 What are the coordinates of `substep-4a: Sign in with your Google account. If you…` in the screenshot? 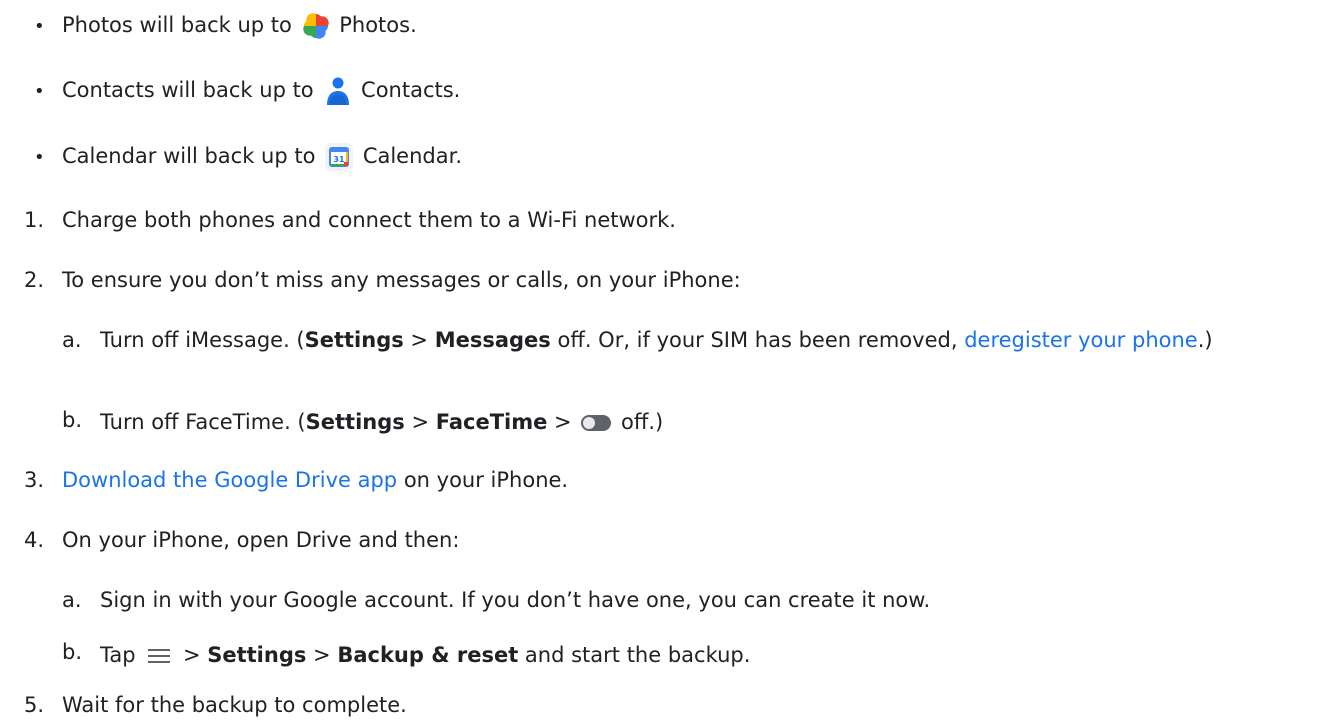 It's located at (515, 600).